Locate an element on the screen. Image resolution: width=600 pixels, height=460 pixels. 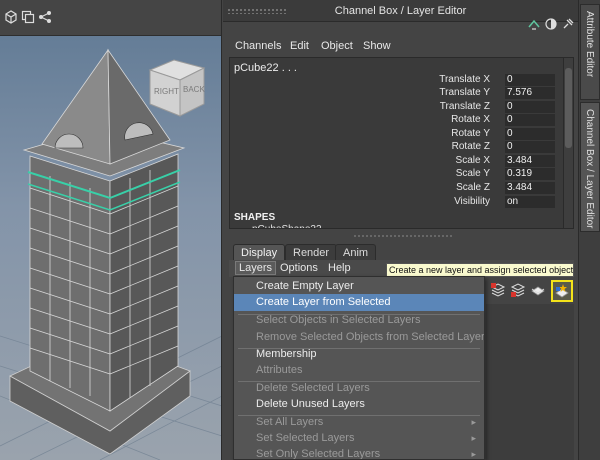
channel-label: Visibility is located at coordinates (472, 201).